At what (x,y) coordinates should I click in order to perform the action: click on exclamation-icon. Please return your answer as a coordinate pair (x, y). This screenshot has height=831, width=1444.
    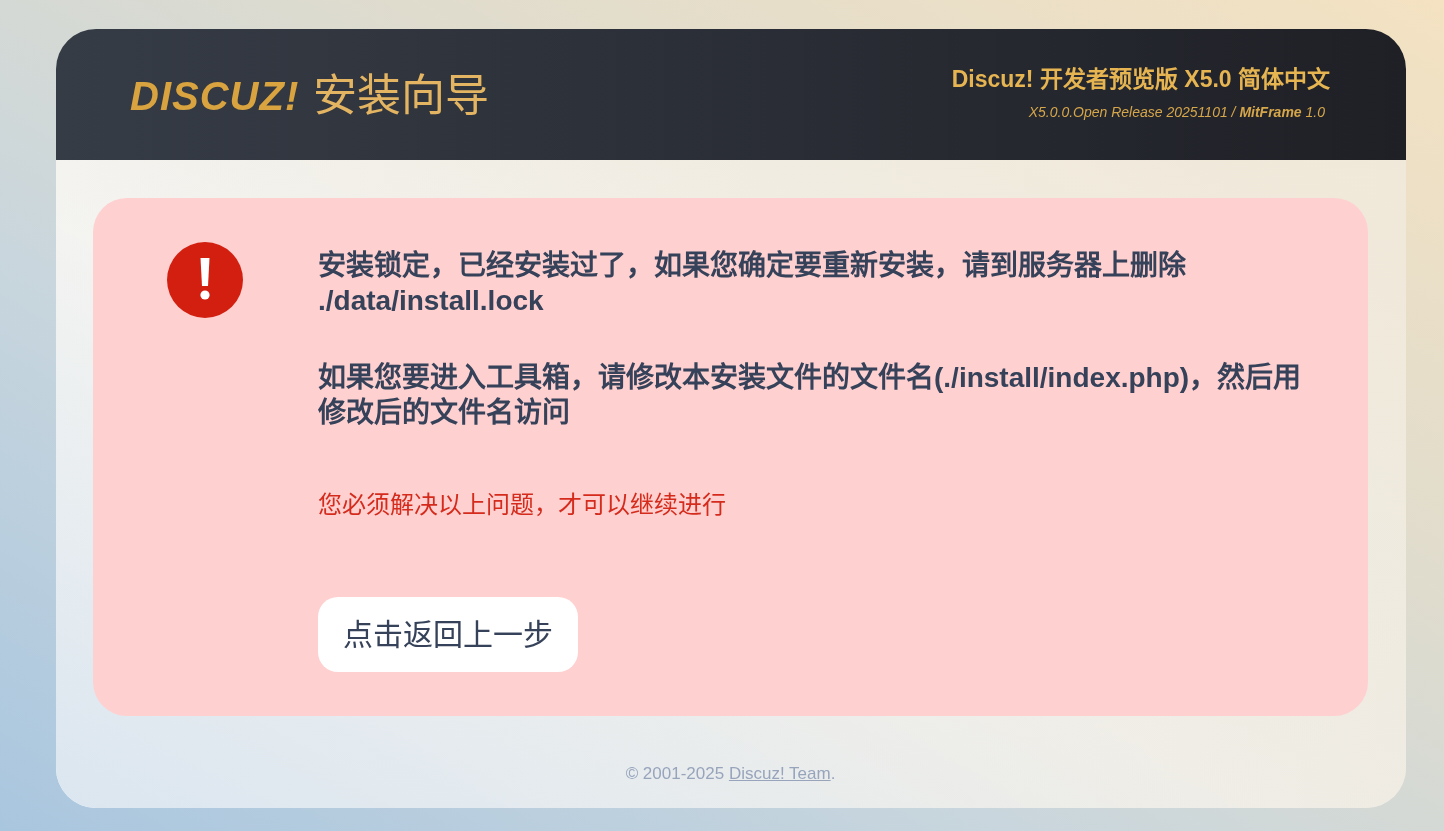
    Looking at the image, I should click on (205, 280).